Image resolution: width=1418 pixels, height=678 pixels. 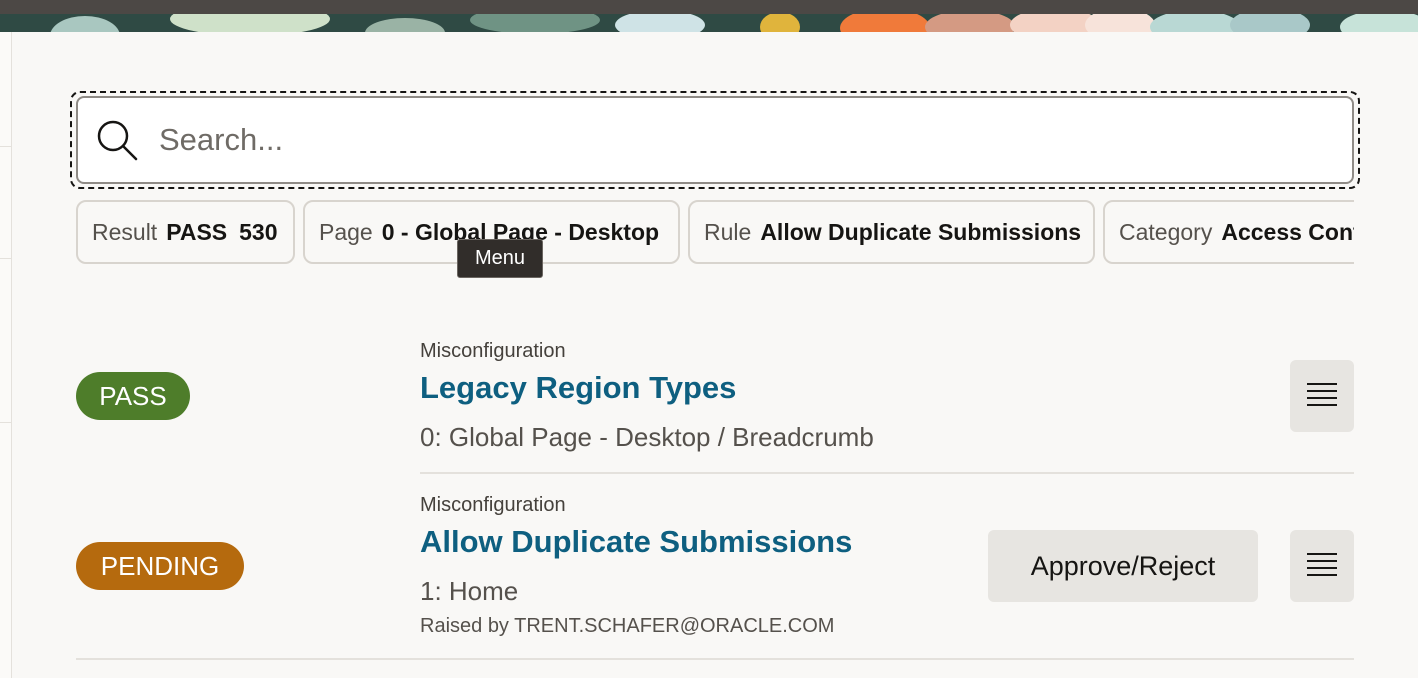 What do you see at coordinates (133, 396) in the screenshot?
I see `status-badge: PASS` at bounding box center [133, 396].